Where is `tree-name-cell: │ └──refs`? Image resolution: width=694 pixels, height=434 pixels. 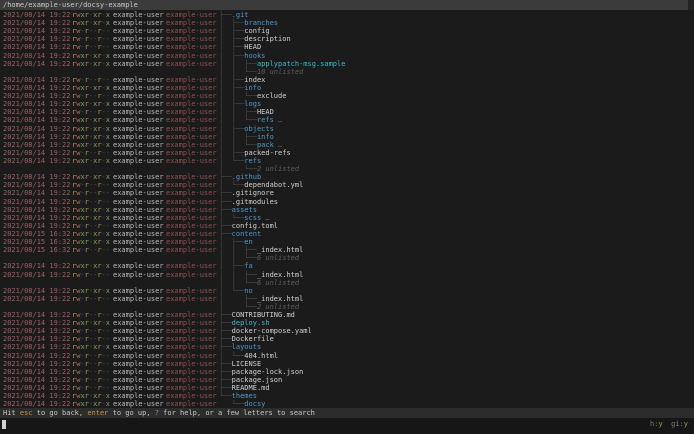
tree-name-cell: │ └──refs is located at coordinates (456, 161).